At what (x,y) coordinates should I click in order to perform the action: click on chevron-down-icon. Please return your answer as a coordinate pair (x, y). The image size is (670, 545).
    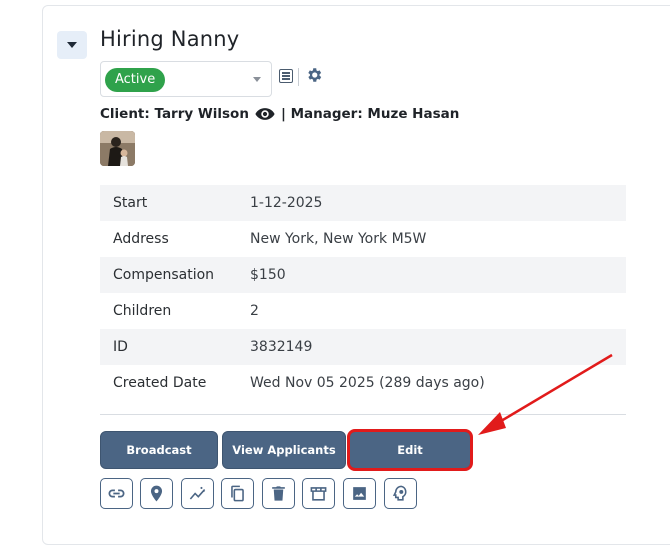
    Looking at the image, I should click on (257, 79).